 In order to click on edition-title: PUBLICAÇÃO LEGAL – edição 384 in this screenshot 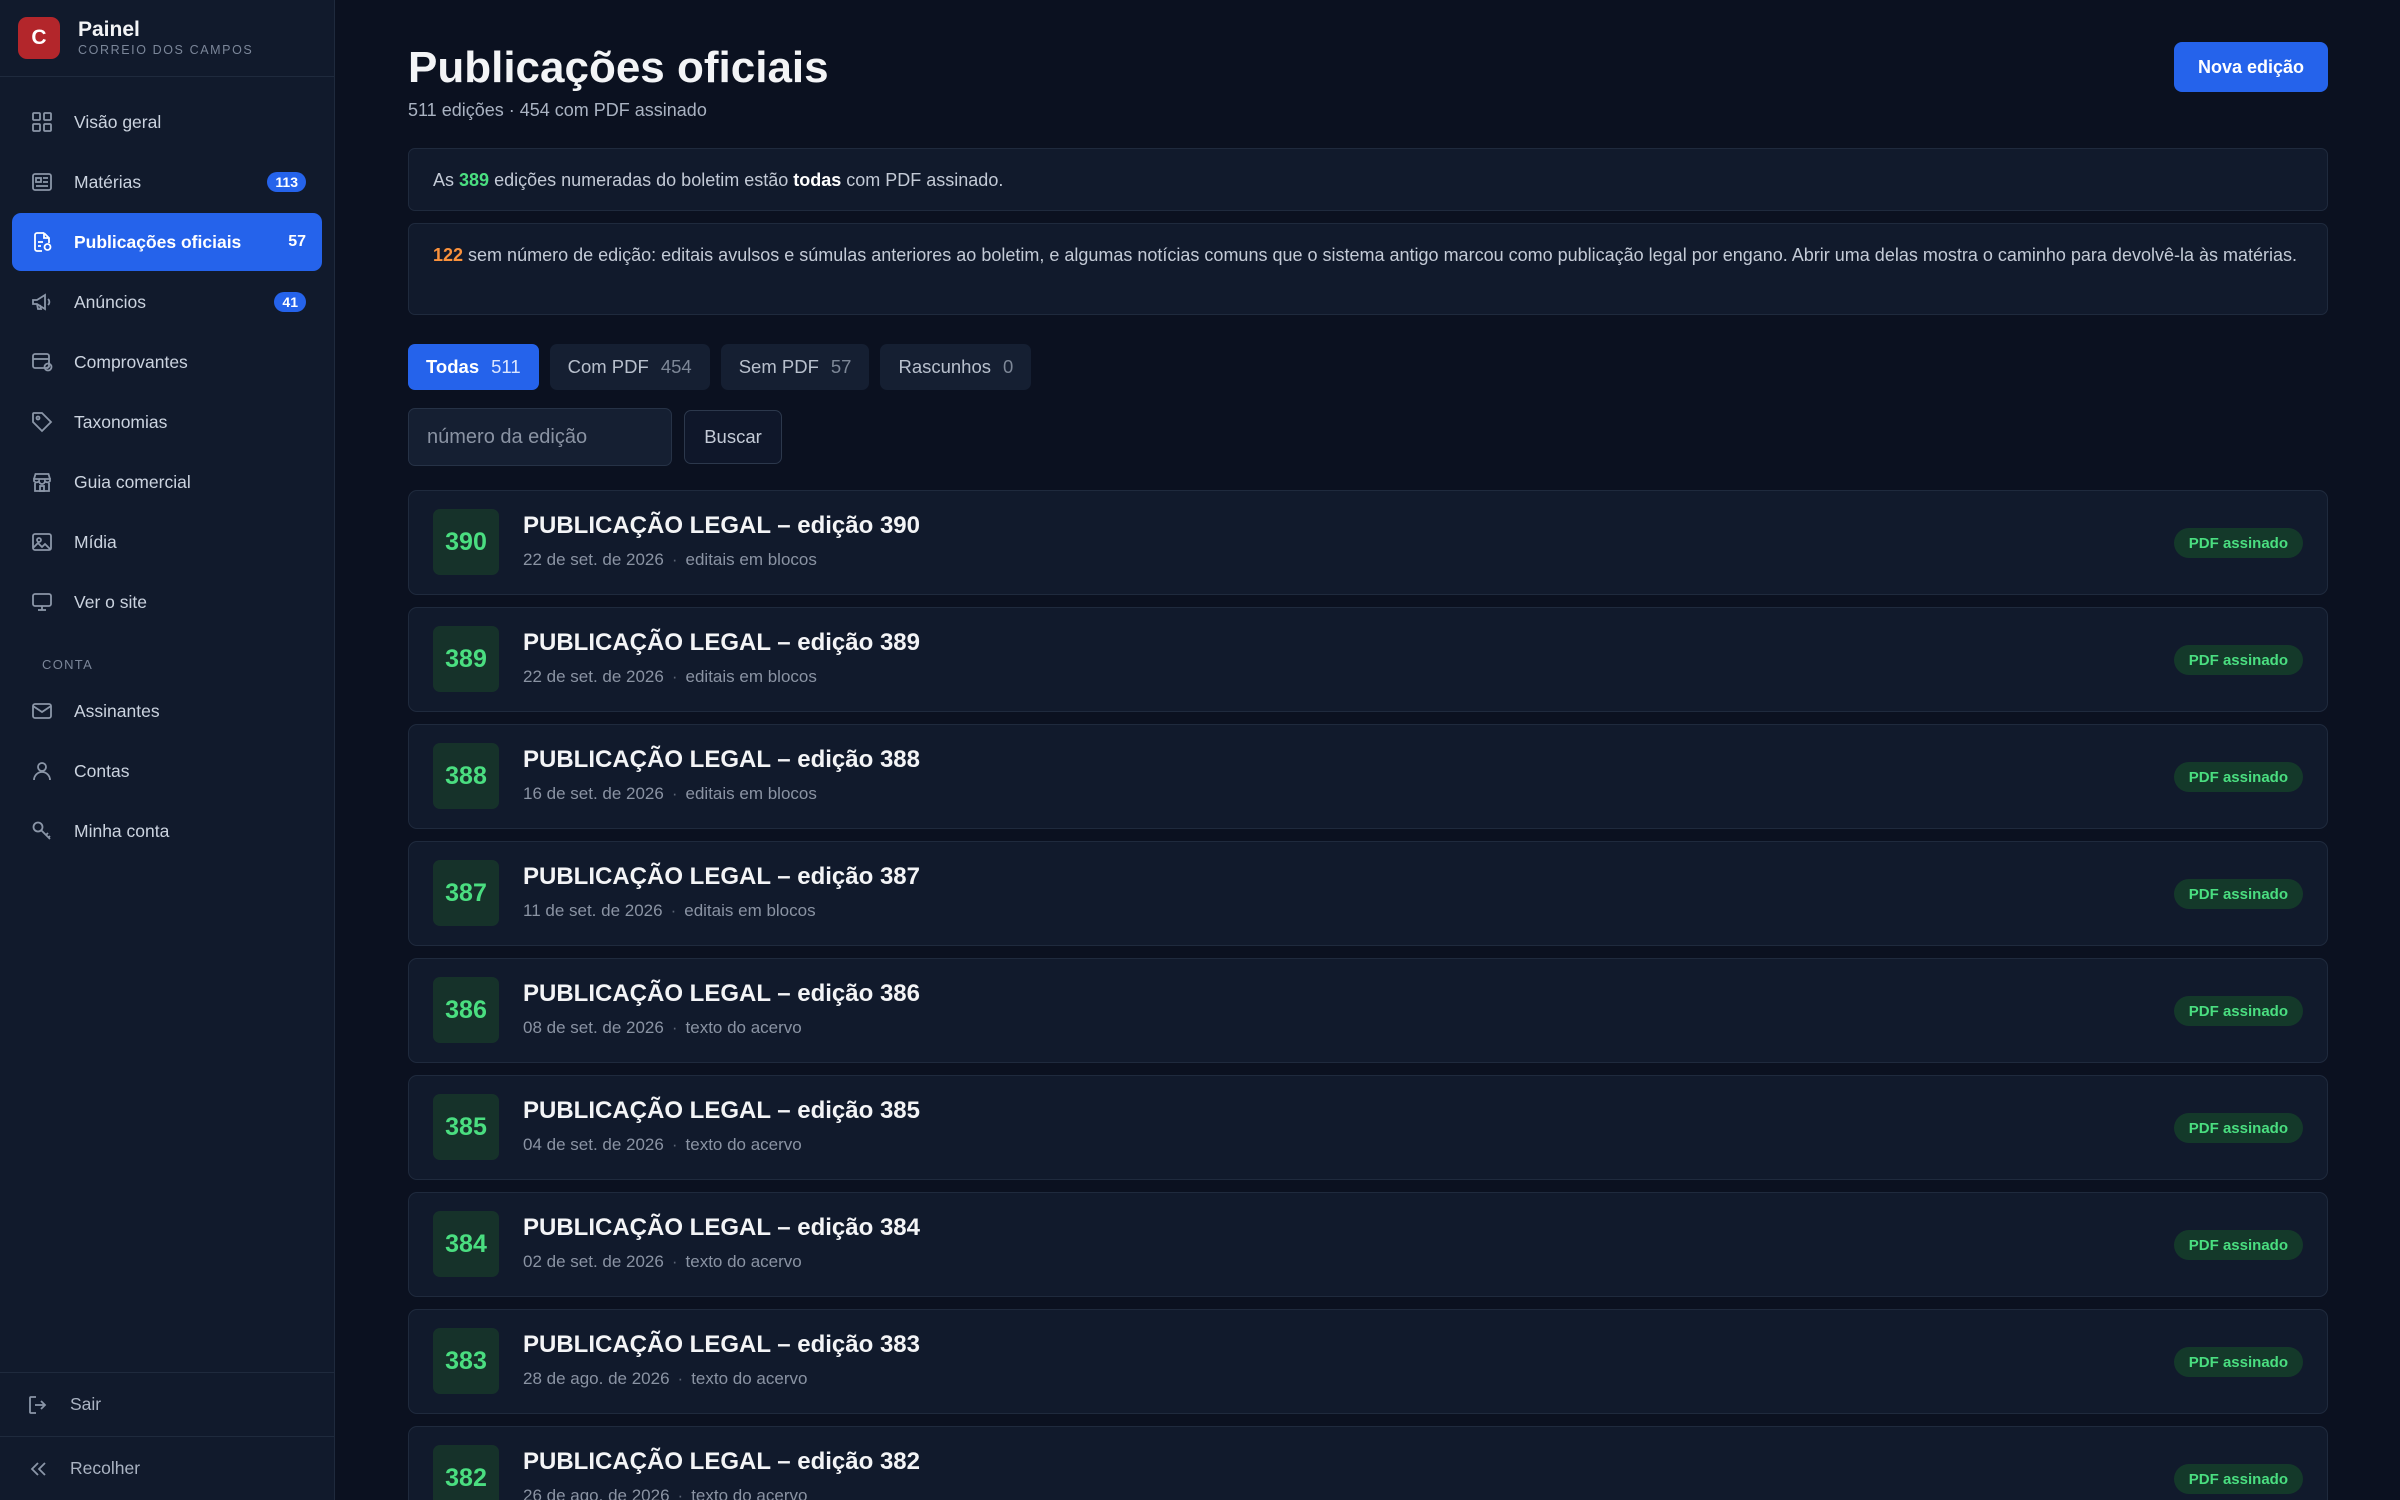, I will do `click(721, 1227)`.